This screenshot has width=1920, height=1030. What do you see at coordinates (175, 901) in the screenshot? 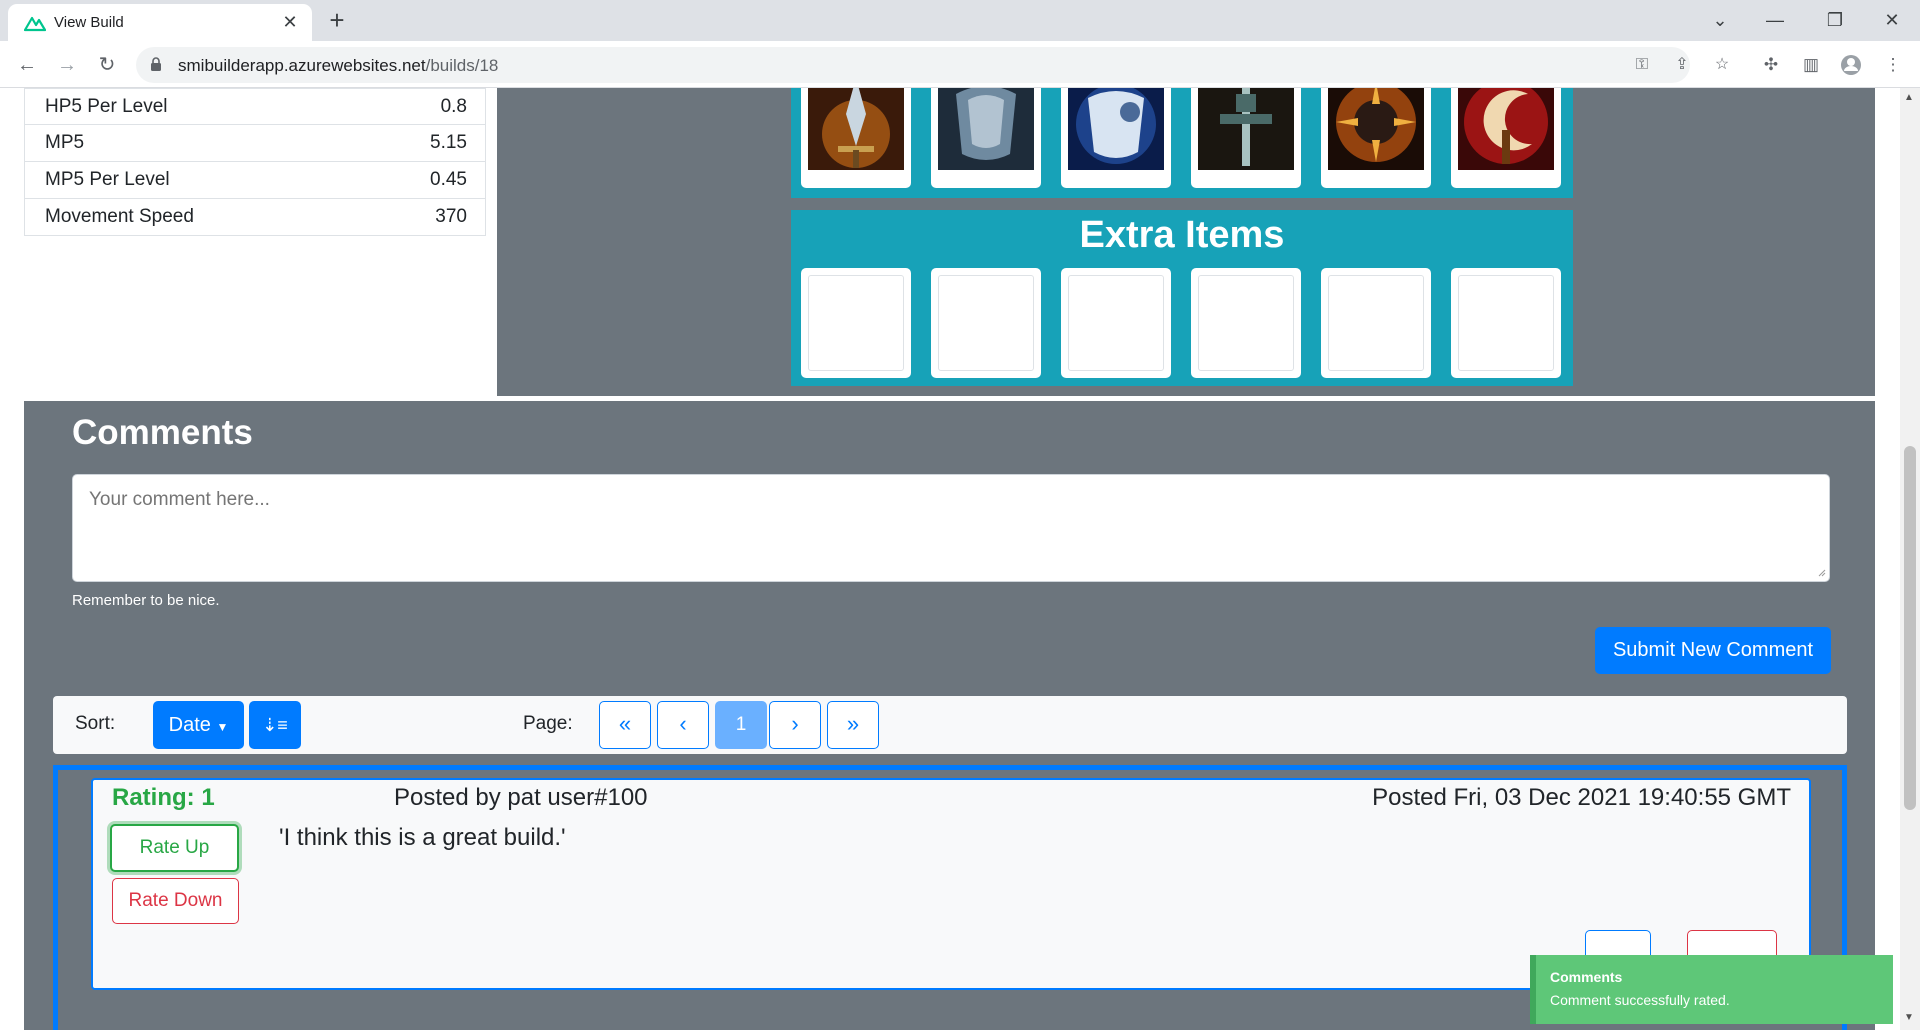
I see `rate-down-button: Rate Down` at bounding box center [175, 901].